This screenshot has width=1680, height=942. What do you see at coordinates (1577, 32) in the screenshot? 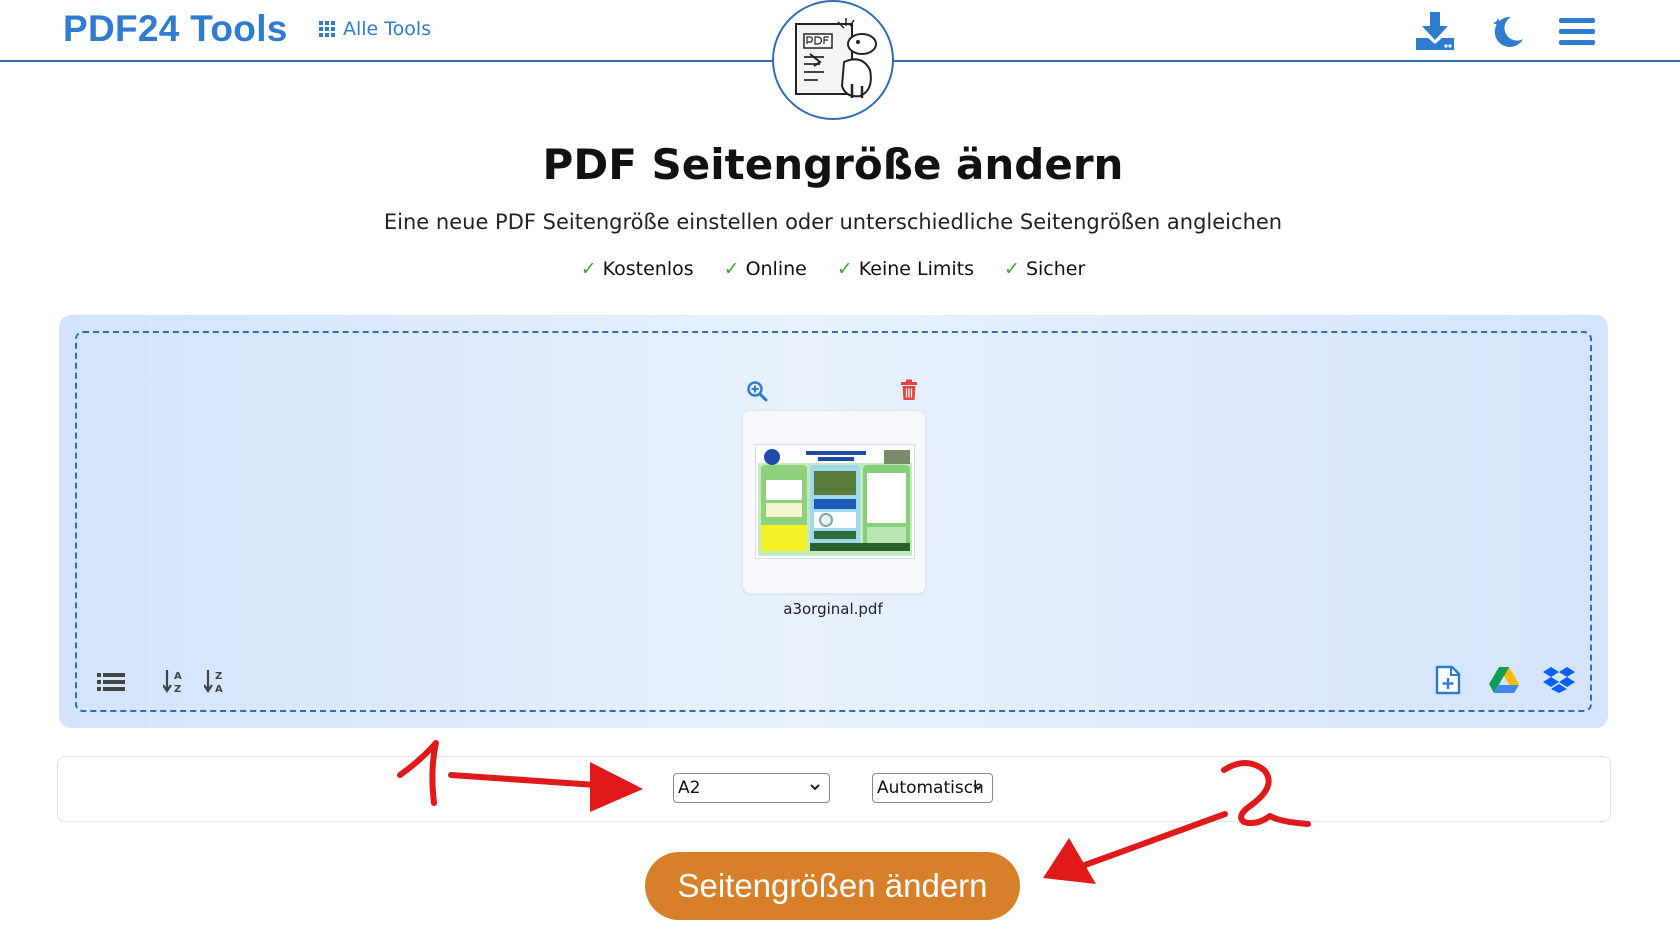
I see `menu-icon` at bounding box center [1577, 32].